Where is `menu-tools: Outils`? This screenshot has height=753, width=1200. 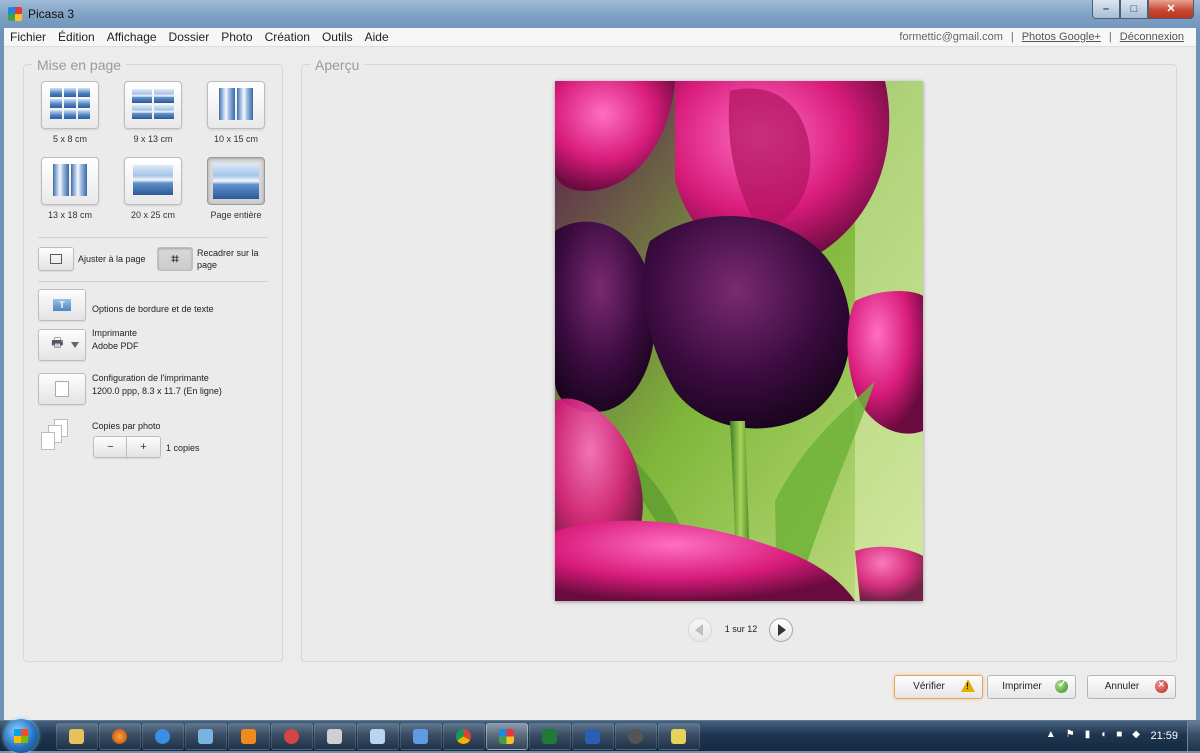 menu-tools: Outils is located at coordinates (337, 37).